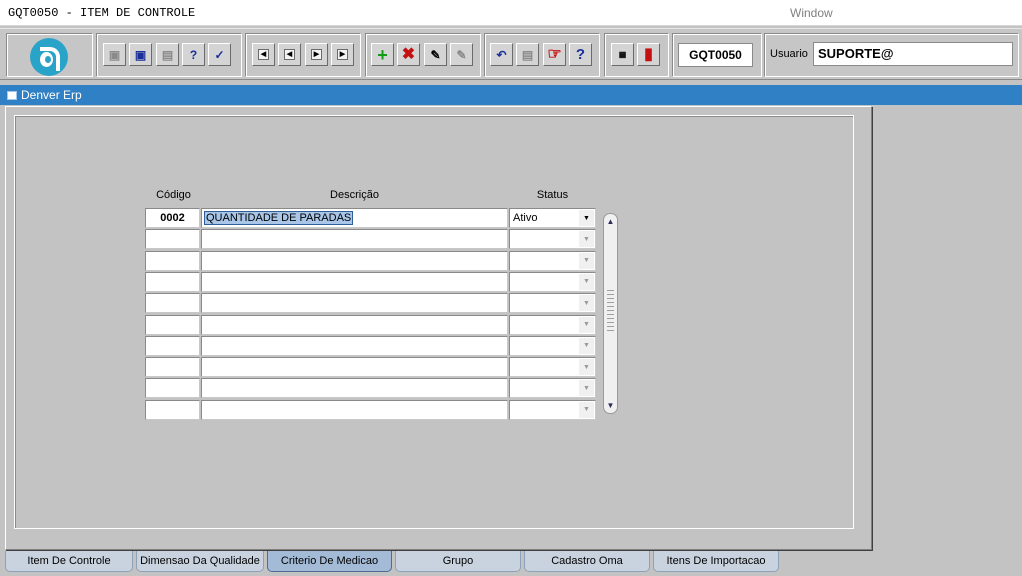 This screenshot has height=576, width=1022. Describe the element at coordinates (167, 54) in the screenshot. I see `print-icon: ▤` at that location.